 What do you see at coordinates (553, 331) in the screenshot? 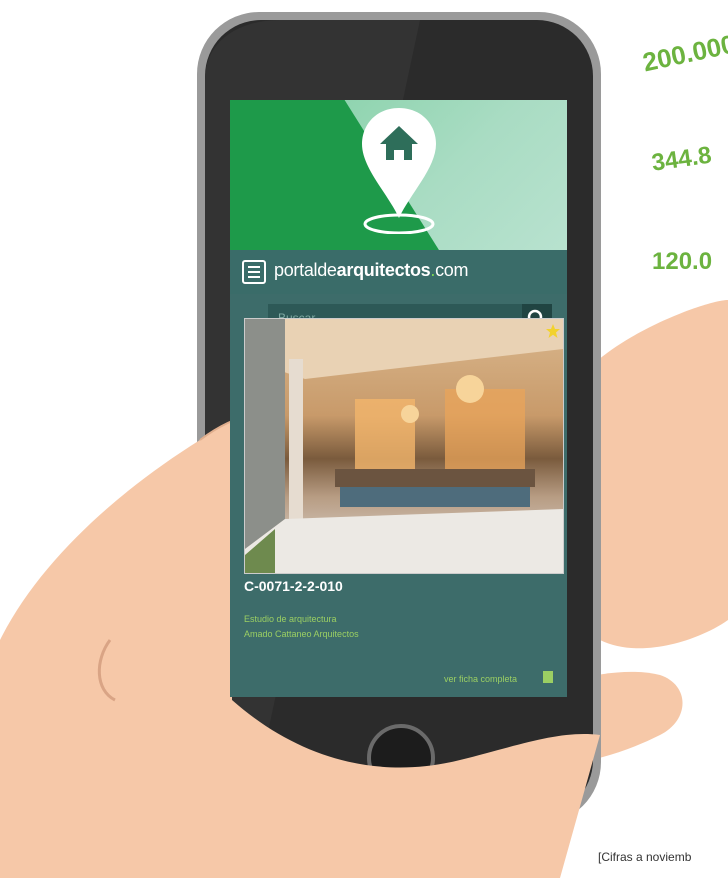
I see `star-icon` at bounding box center [553, 331].